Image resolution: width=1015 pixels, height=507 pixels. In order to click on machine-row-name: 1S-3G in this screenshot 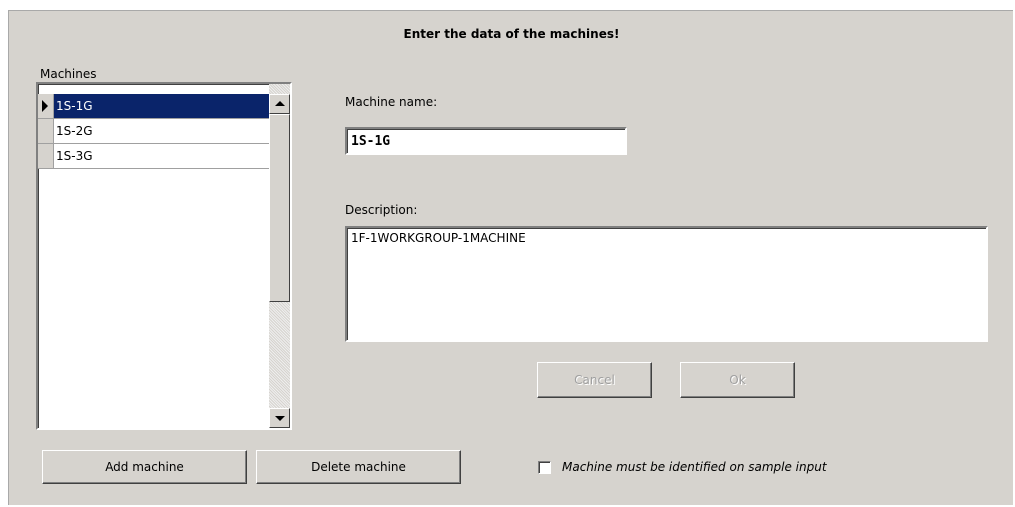, I will do `click(74, 156)`.